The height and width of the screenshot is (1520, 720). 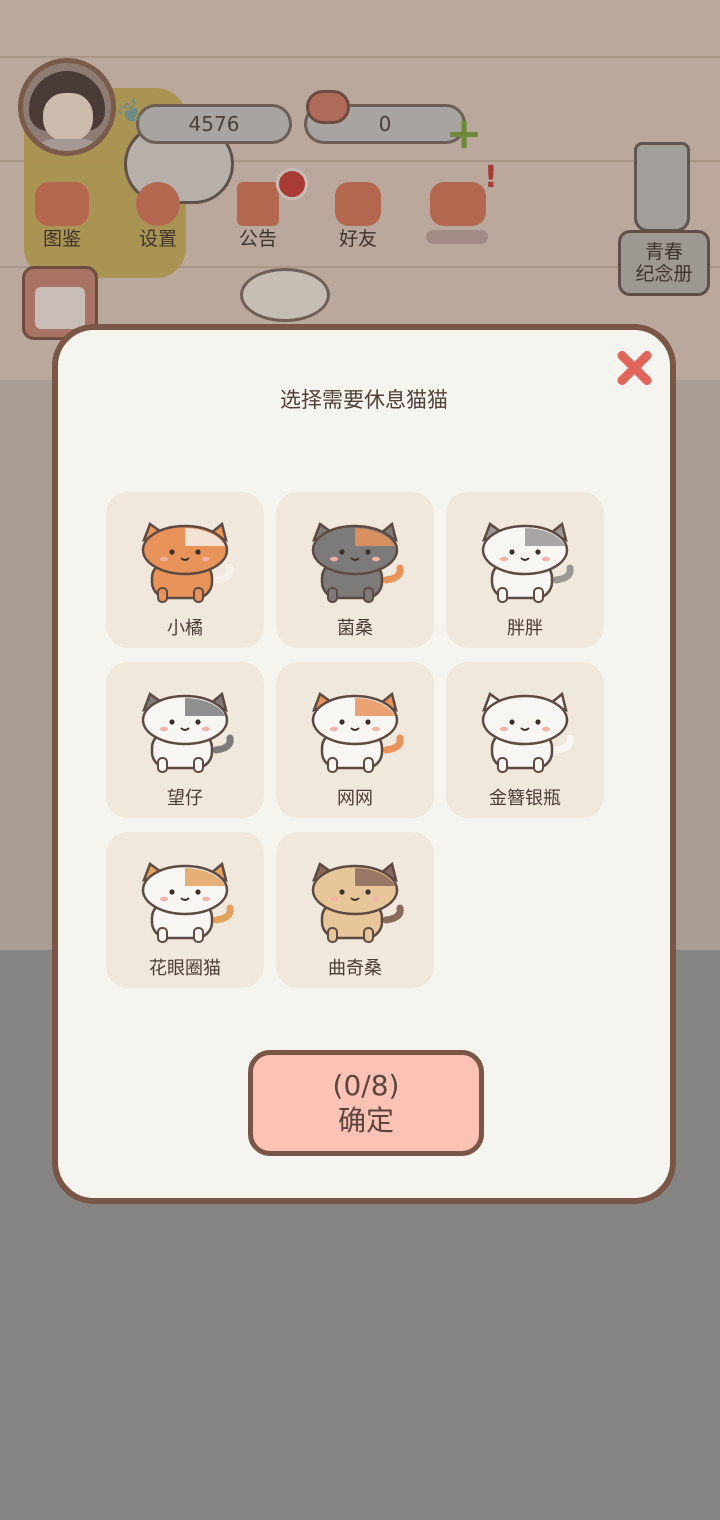 I want to click on cat-card: 菌桑, so click(x=355, y=570).